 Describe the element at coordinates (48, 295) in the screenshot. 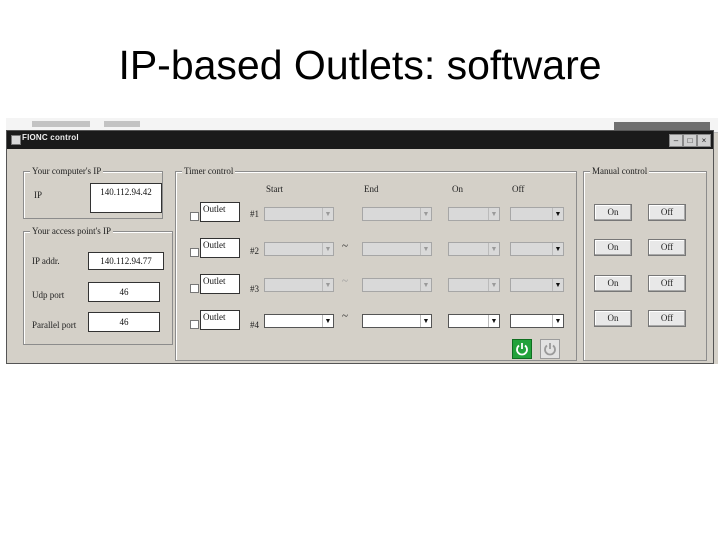

I see `udp-port-label: Udp port` at that location.